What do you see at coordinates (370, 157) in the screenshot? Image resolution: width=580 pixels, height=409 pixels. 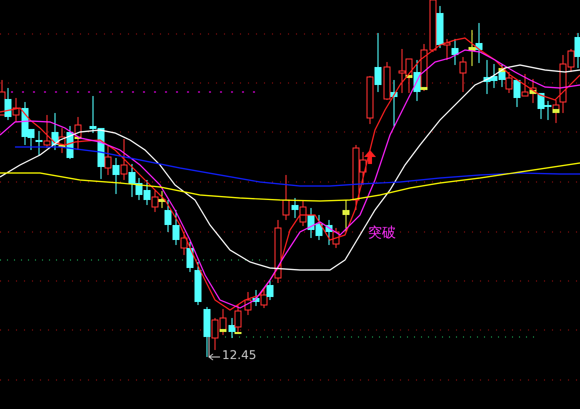 I see `up-arrow-icon` at bounding box center [370, 157].